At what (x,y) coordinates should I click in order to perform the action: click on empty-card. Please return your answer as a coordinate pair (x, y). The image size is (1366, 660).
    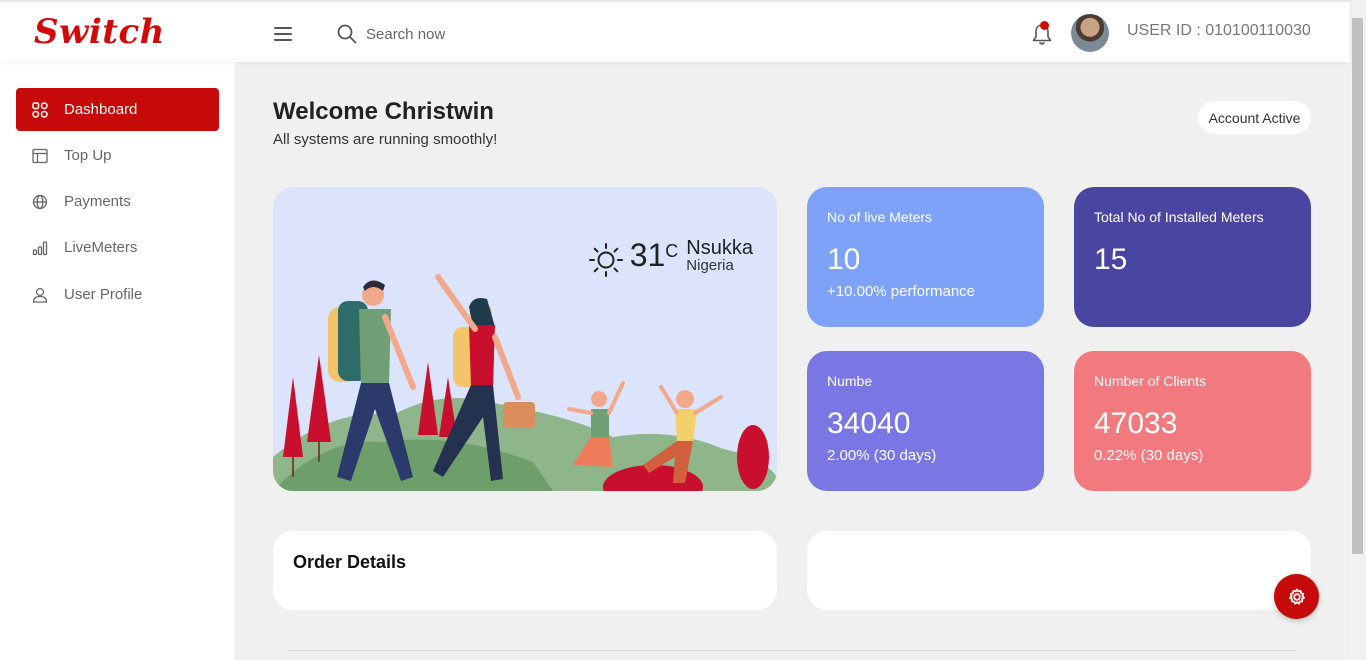
    Looking at the image, I should click on (1059, 570).